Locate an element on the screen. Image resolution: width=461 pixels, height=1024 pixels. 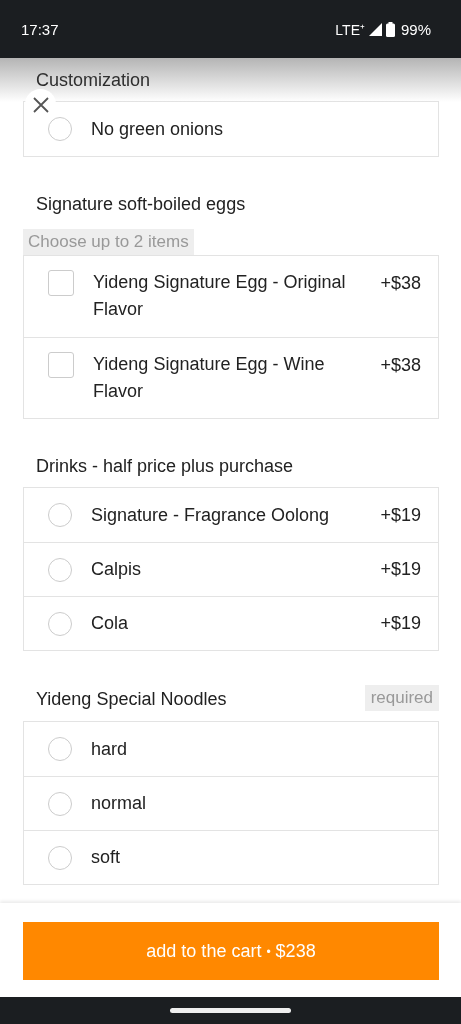
option-label: soft is located at coordinates (106, 857).